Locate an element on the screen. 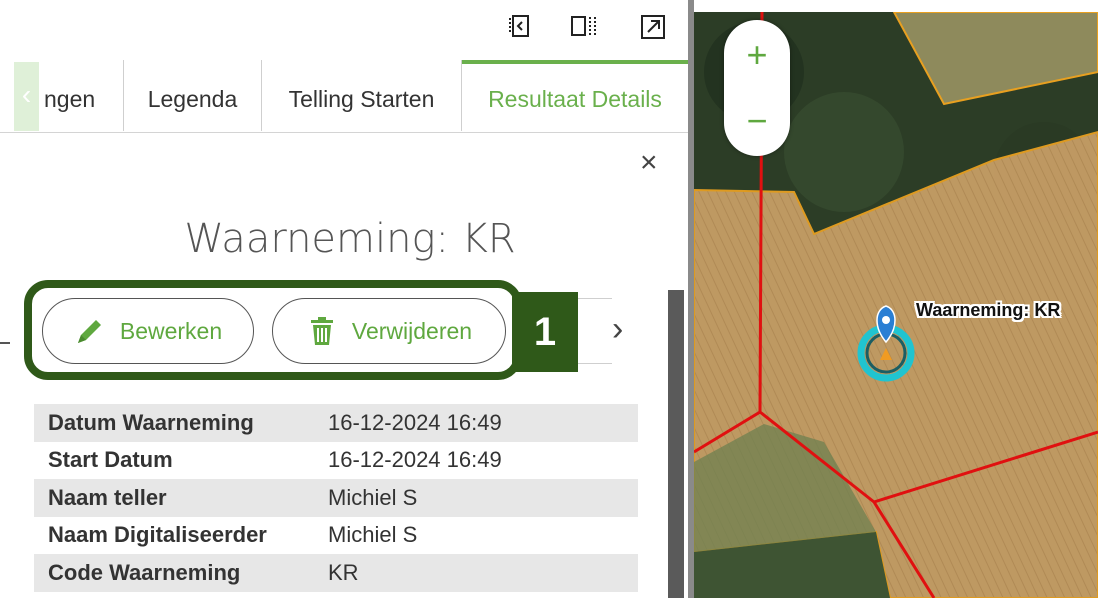 The image size is (1098, 598). row-key: Naam Digitaliseerder is located at coordinates (157, 535).